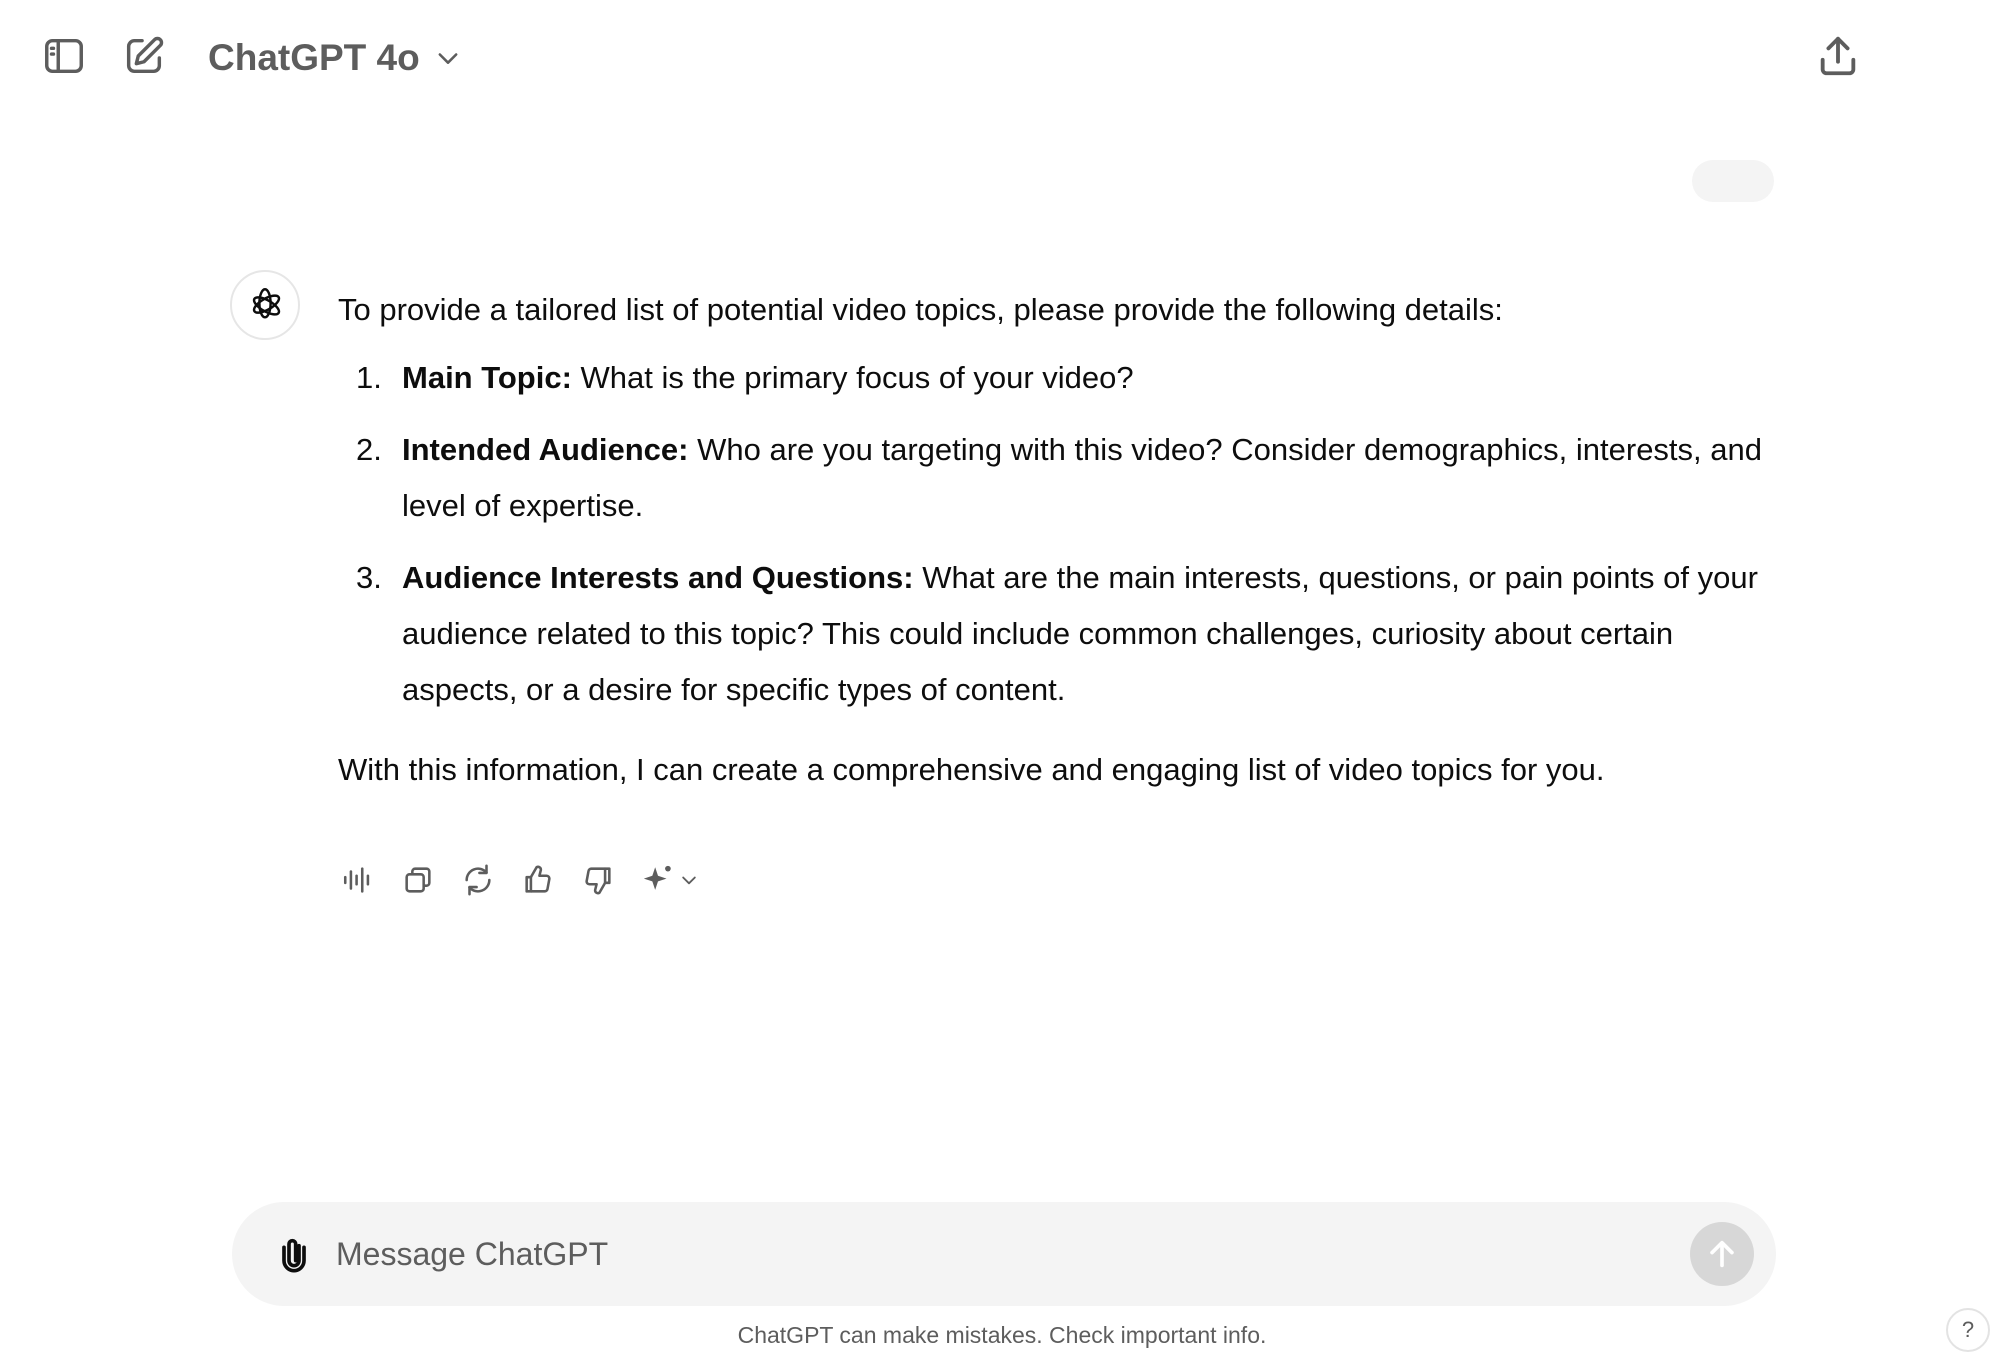 The width and height of the screenshot is (2000, 1366). What do you see at coordinates (852, 377) in the screenshot?
I see `list-item-text: What is the primary focus of your video?` at bounding box center [852, 377].